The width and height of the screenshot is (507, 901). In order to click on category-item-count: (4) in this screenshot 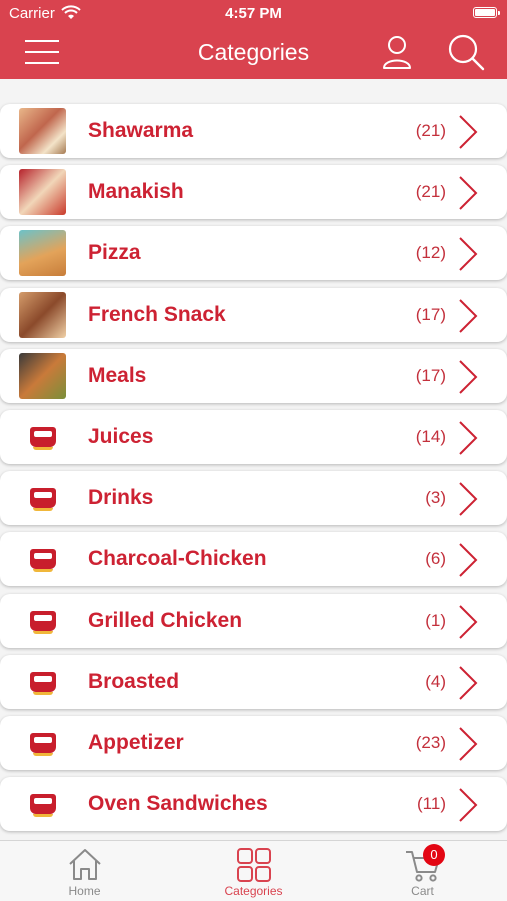, I will do `click(435, 681)`.